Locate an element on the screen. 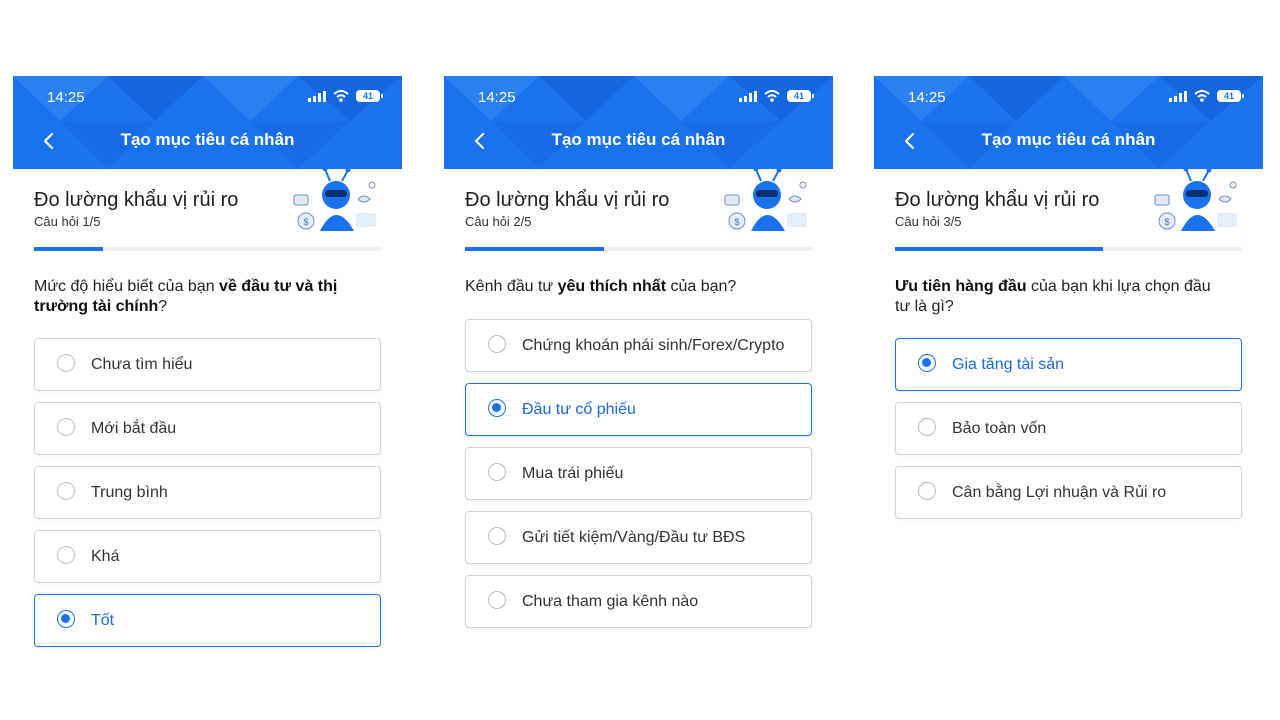  question-count: Câu hỏi 1/5 is located at coordinates (67, 221).